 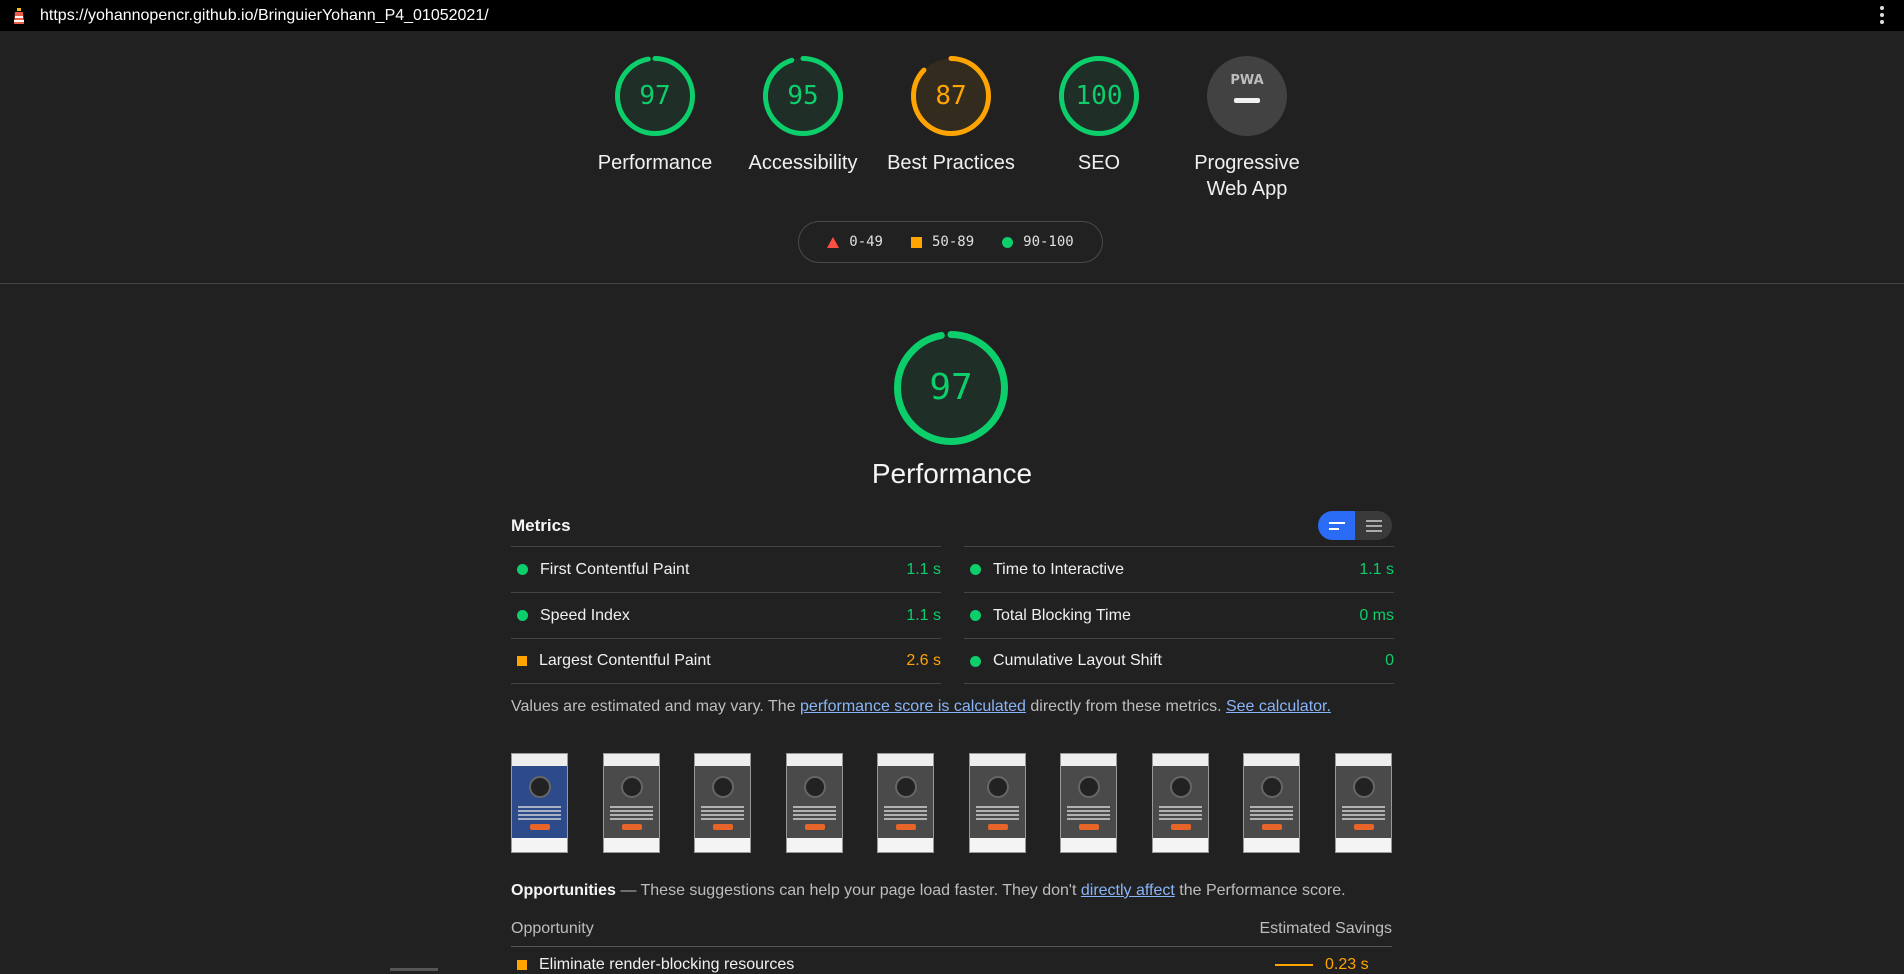 What do you see at coordinates (1325, 928) in the screenshot?
I see `savings-column: Estimated Savings` at bounding box center [1325, 928].